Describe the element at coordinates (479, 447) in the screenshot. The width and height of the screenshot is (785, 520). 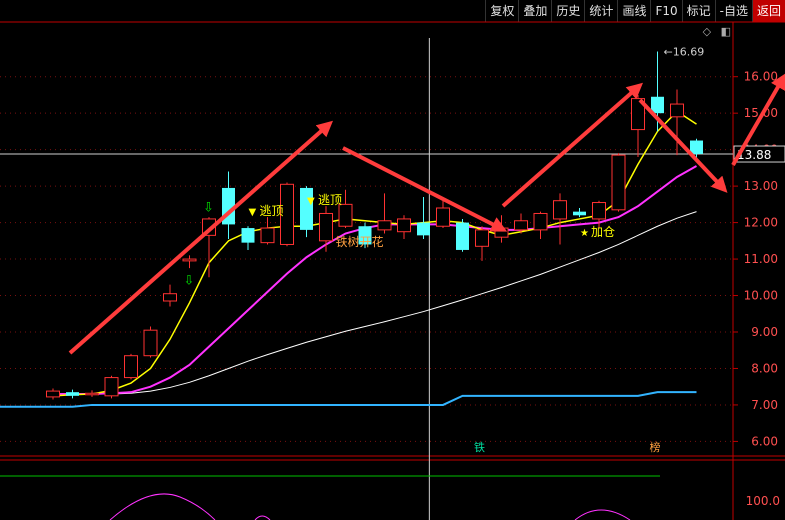
I see `bottom-marker: 铁` at that location.